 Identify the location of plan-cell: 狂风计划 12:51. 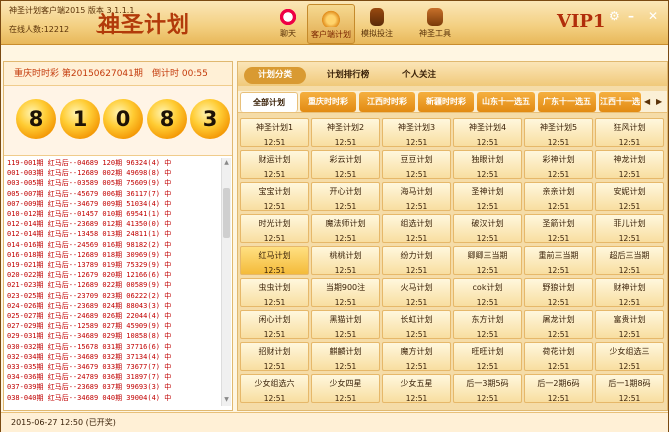
(629, 132).